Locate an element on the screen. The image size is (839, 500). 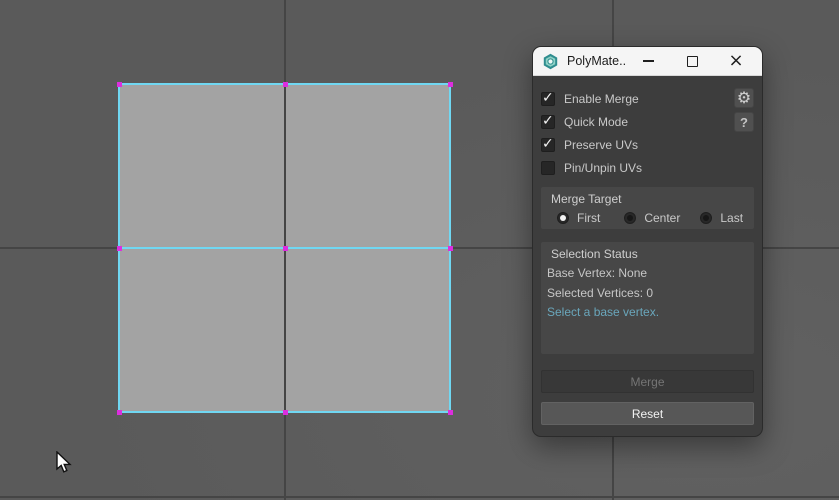
radio-last: Last is located at coordinates (721, 218).